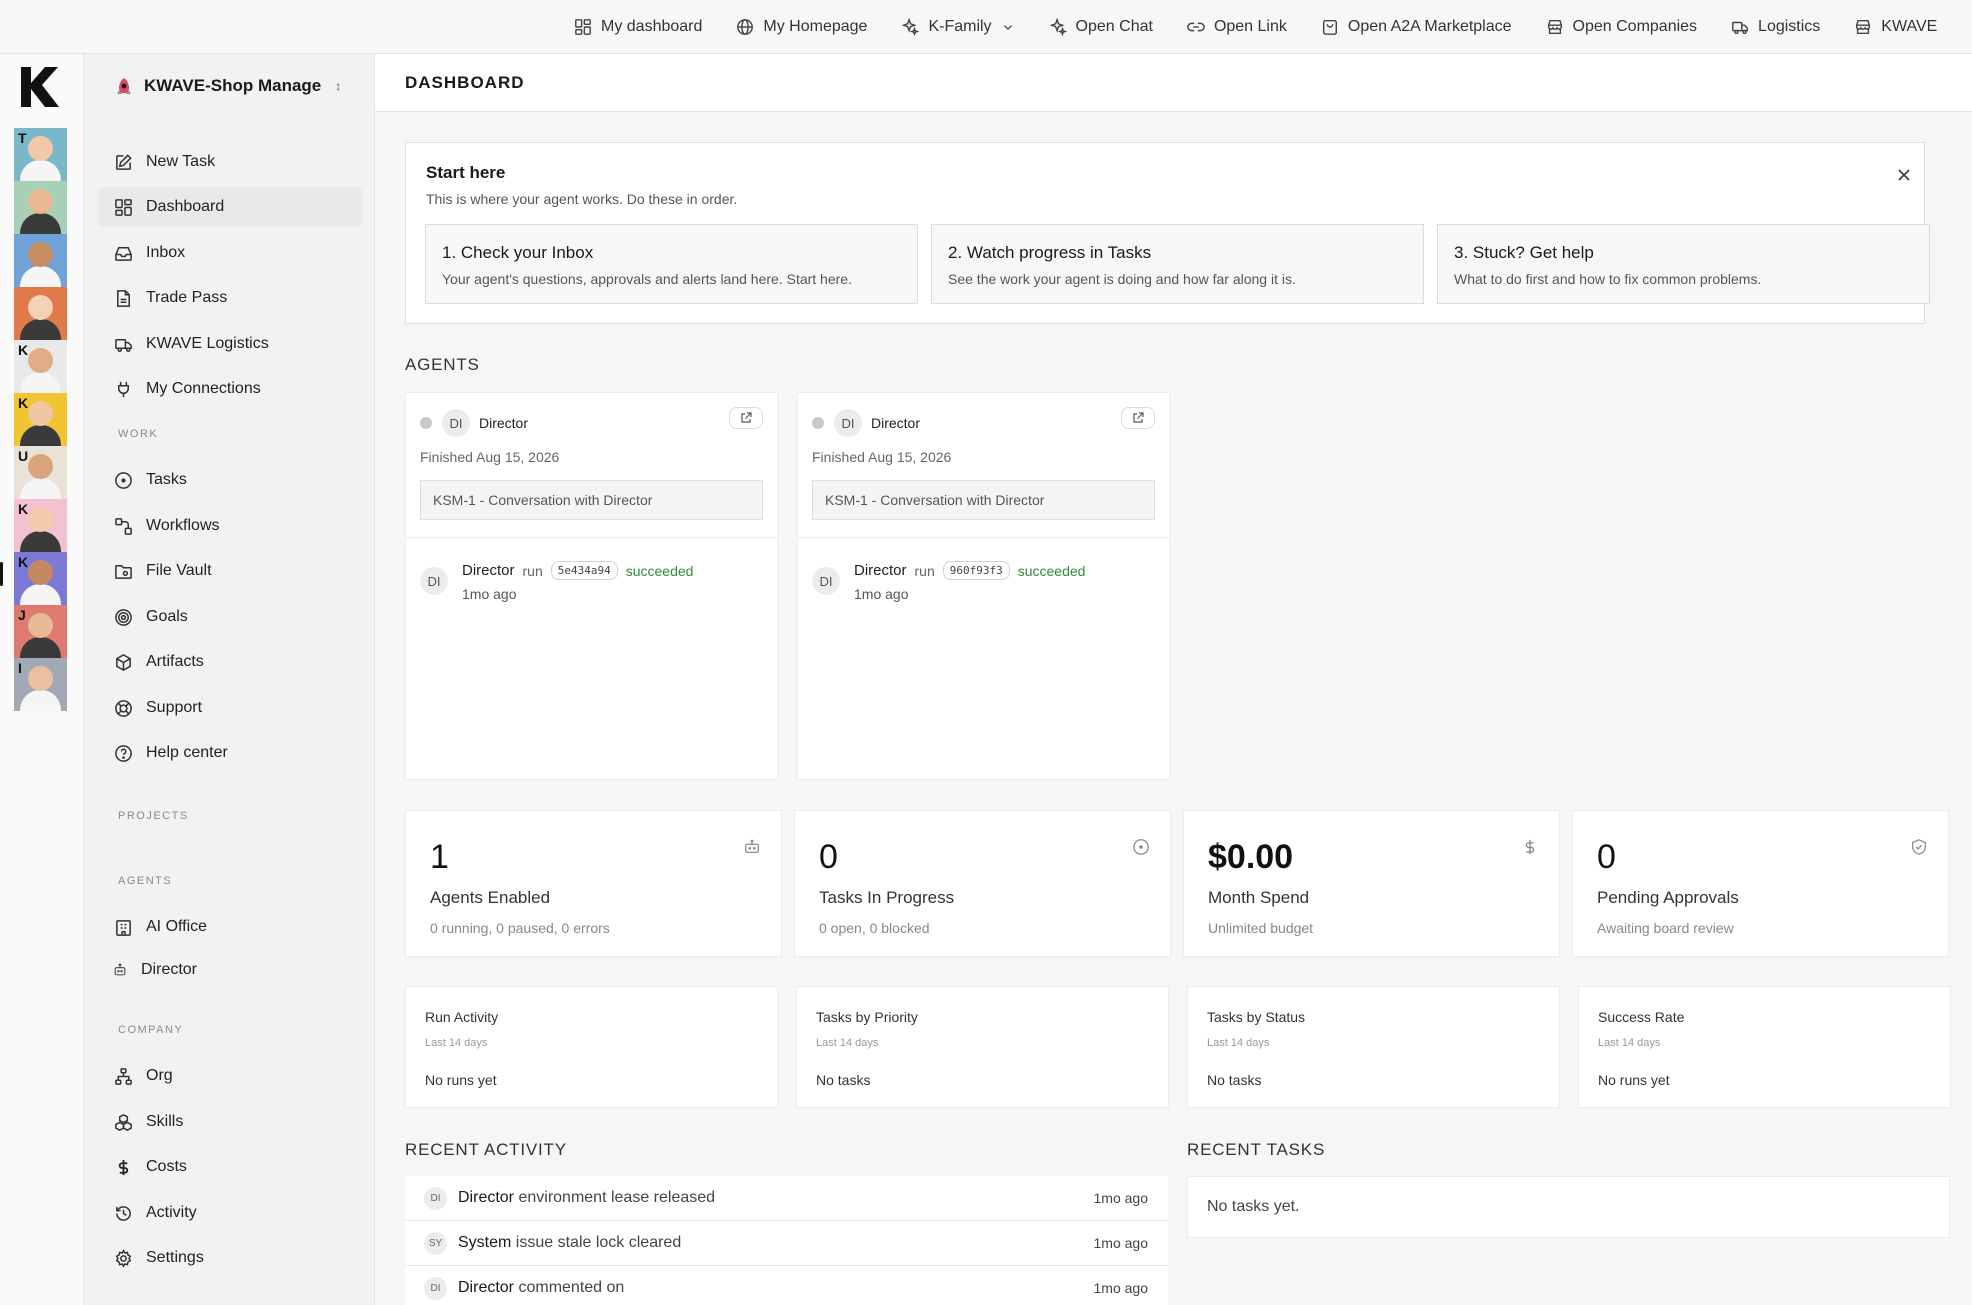 The width and height of the screenshot is (1972, 1305). I want to click on top-nav-my-homepage: My Homepage, so click(801, 27).